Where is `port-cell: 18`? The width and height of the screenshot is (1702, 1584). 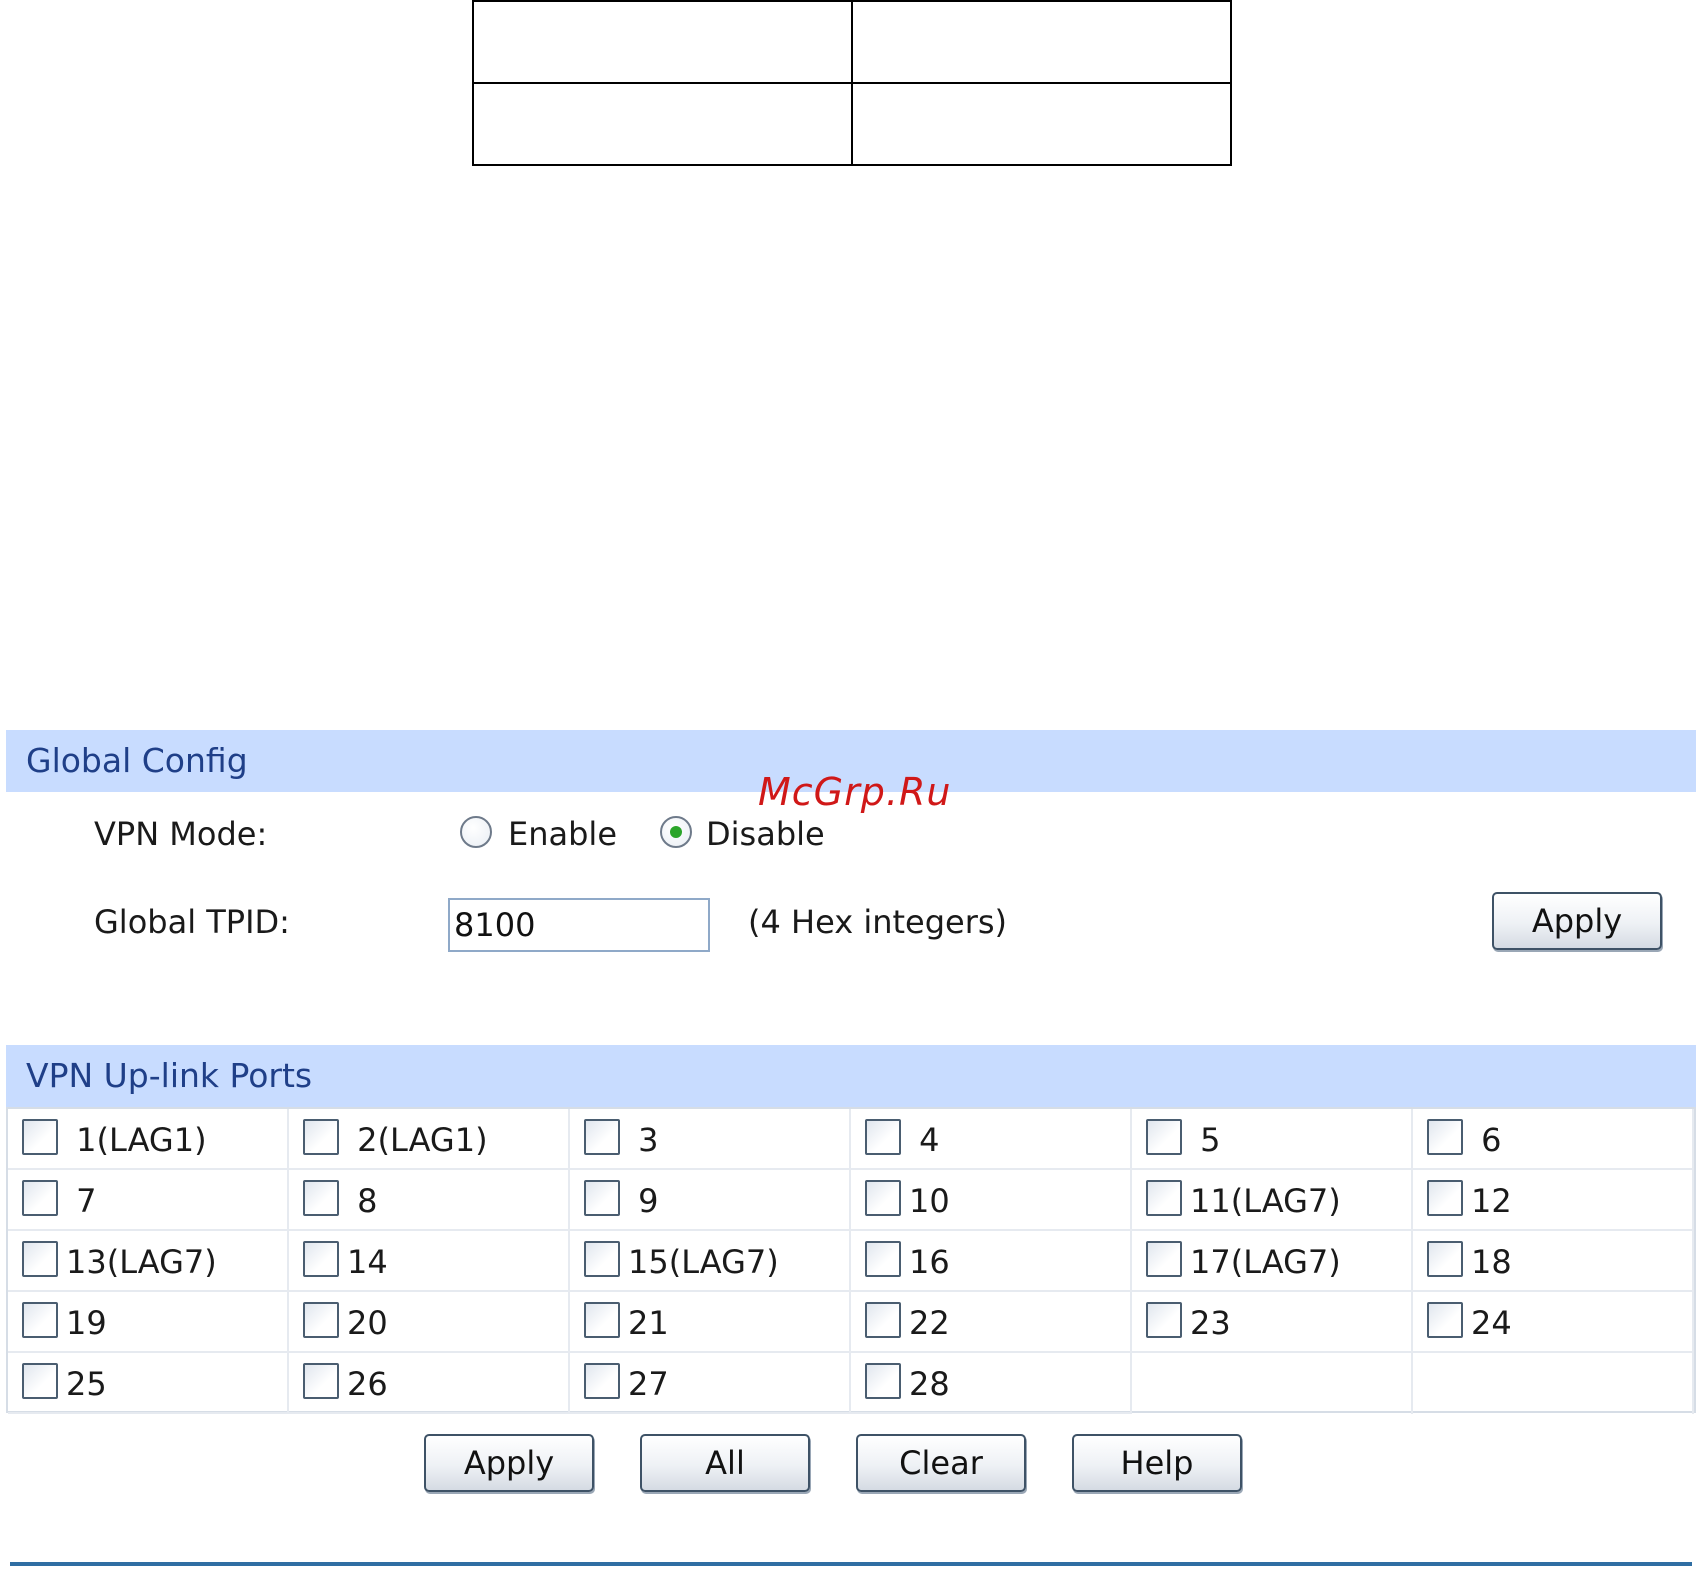
port-cell: 18 is located at coordinates (1553, 1261).